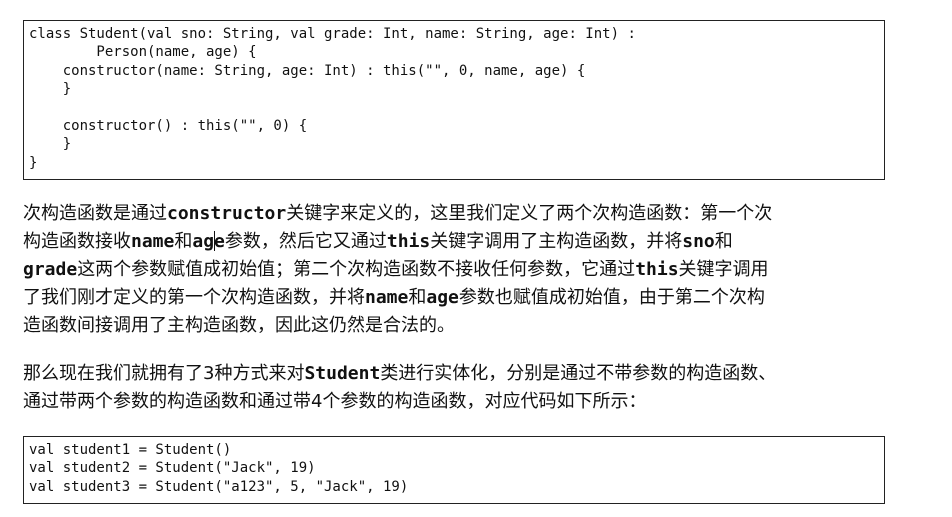  Describe the element at coordinates (578, 373) in the screenshot. I see `text-run: 类进行实体化，分别是通过不带参数的构造函数、` at that location.